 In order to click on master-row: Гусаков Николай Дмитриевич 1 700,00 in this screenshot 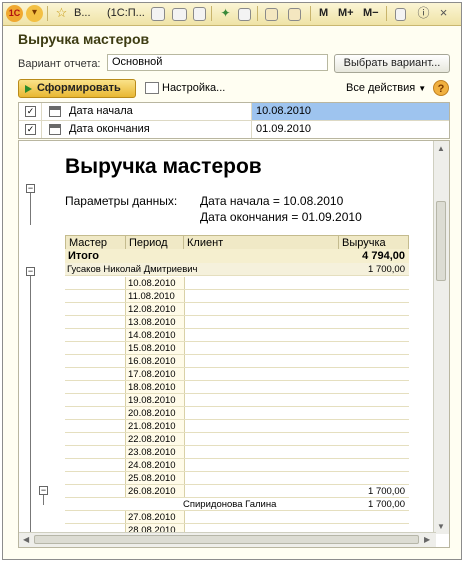, I will do `click(237, 269)`.